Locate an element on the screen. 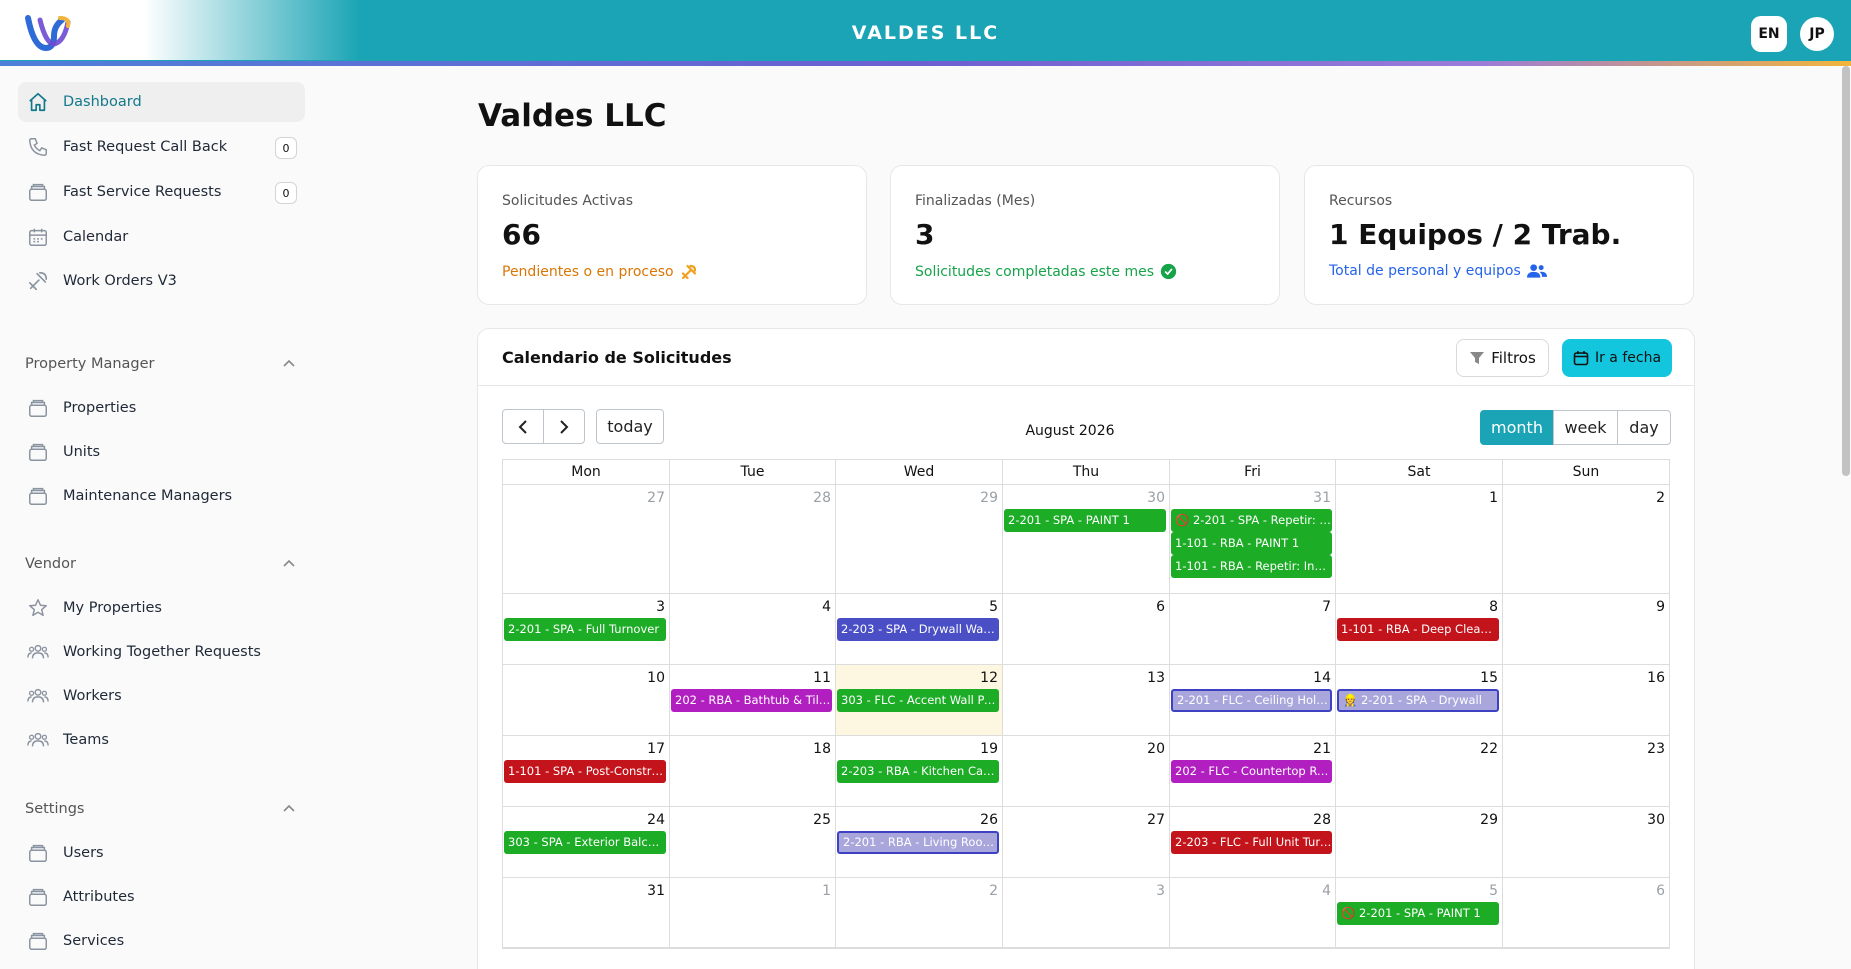 The width and height of the screenshot is (1851, 969). day-number: 19 is located at coordinates (989, 749).